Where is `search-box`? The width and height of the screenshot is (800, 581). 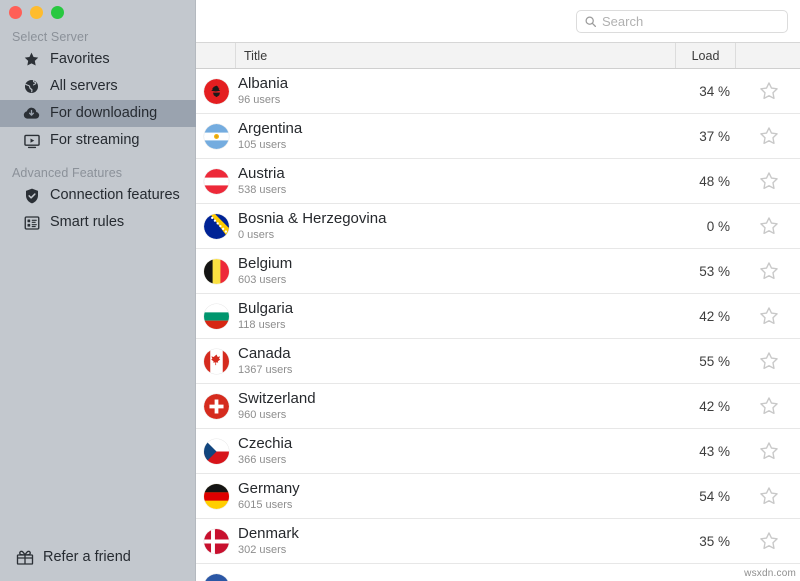 search-box is located at coordinates (682, 21).